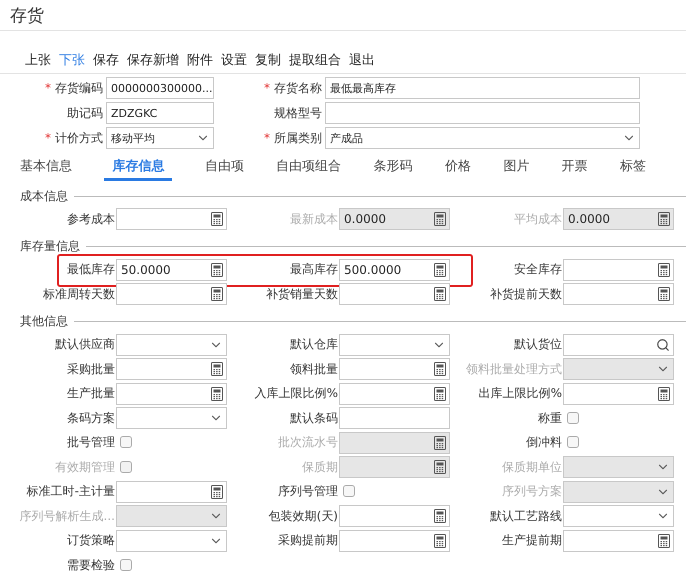 The image size is (686, 584). I want to click on field-label: 采购批量, so click(91, 369).